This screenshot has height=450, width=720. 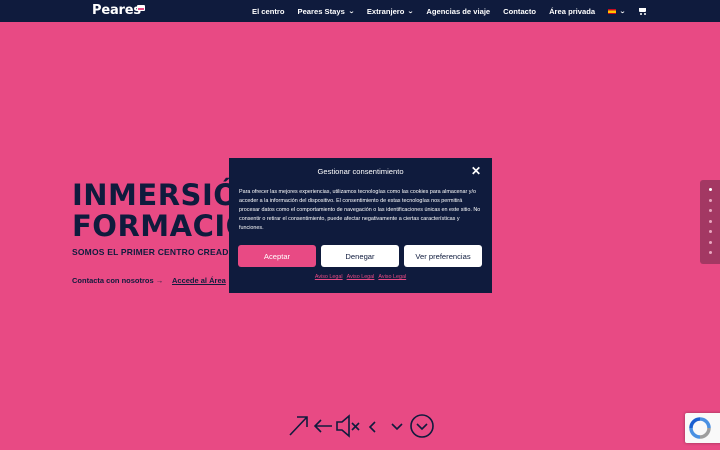 I want to click on cart-icon, so click(x=642, y=11).